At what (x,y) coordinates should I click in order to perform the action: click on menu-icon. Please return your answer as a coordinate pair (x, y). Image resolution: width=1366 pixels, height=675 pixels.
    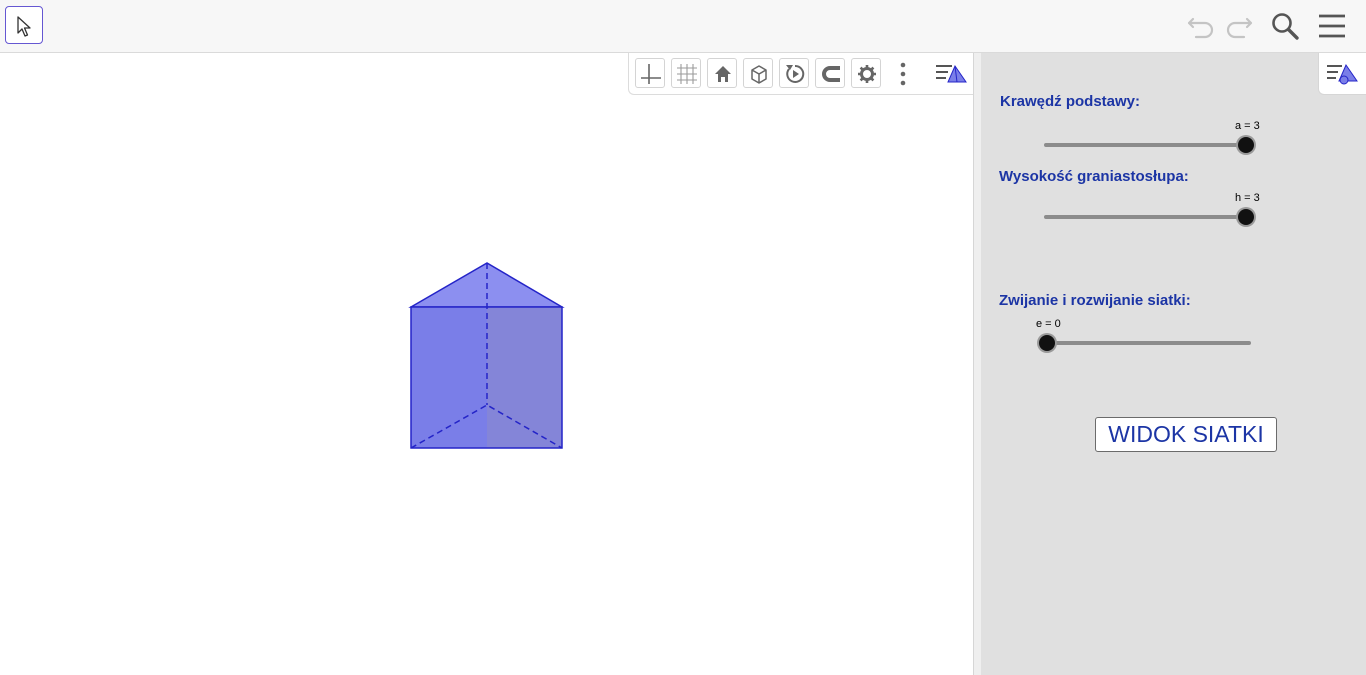
    Looking at the image, I should click on (1332, 26).